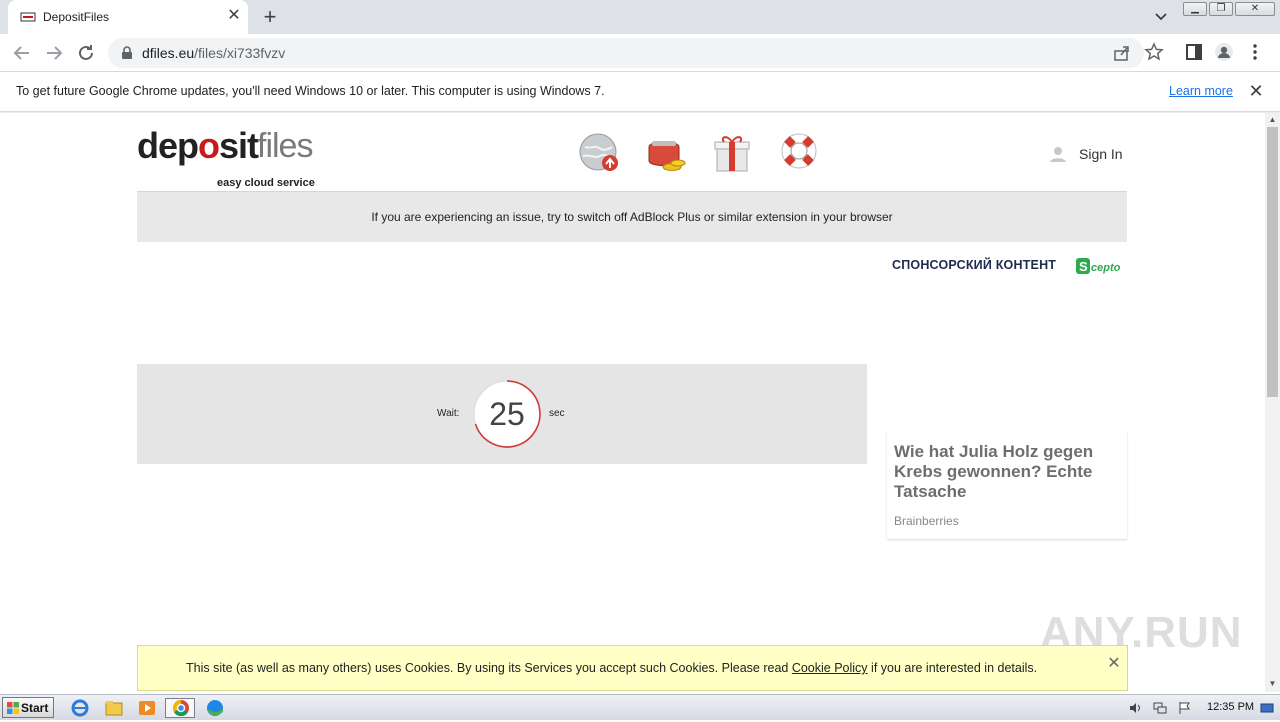 The width and height of the screenshot is (1280, 722). Describe the element at coordinates (599, 153) in the screenshot. I see `upload-globe-icon` at that location.